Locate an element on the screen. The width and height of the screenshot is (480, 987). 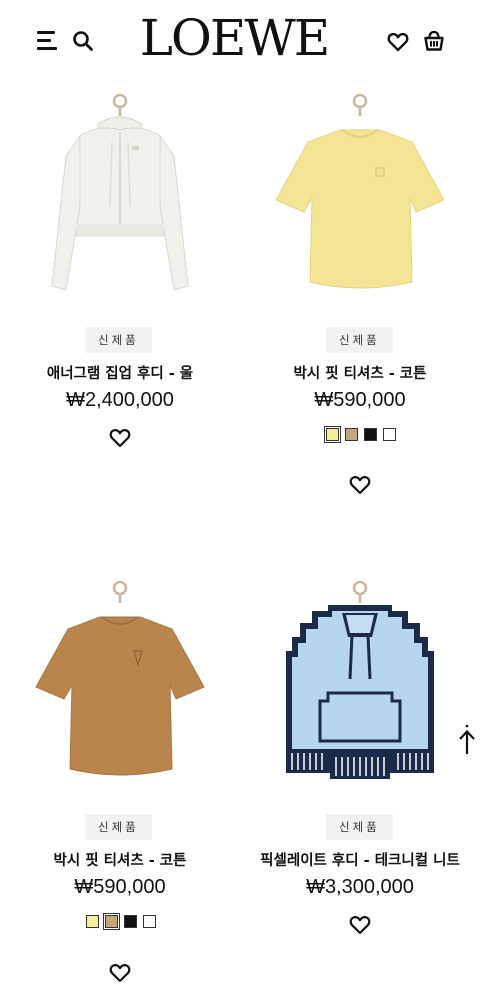
product-price: ₩3,300,000 is located at coordinates (360, 887).